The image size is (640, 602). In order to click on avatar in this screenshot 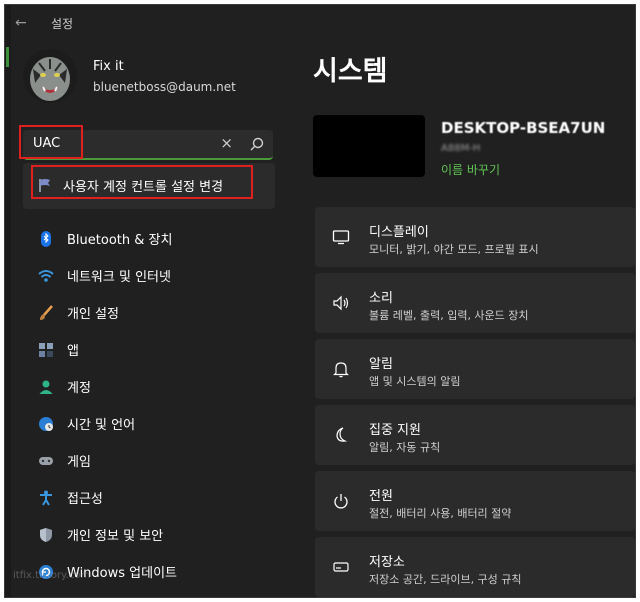, I will do `click(50, 76)`.